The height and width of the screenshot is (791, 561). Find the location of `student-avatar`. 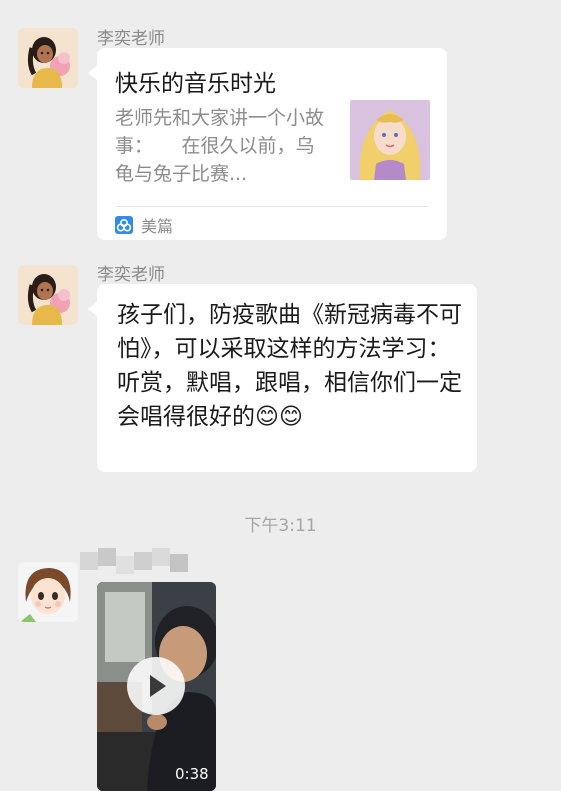

student-avatar is located at coordinates (48, 592).